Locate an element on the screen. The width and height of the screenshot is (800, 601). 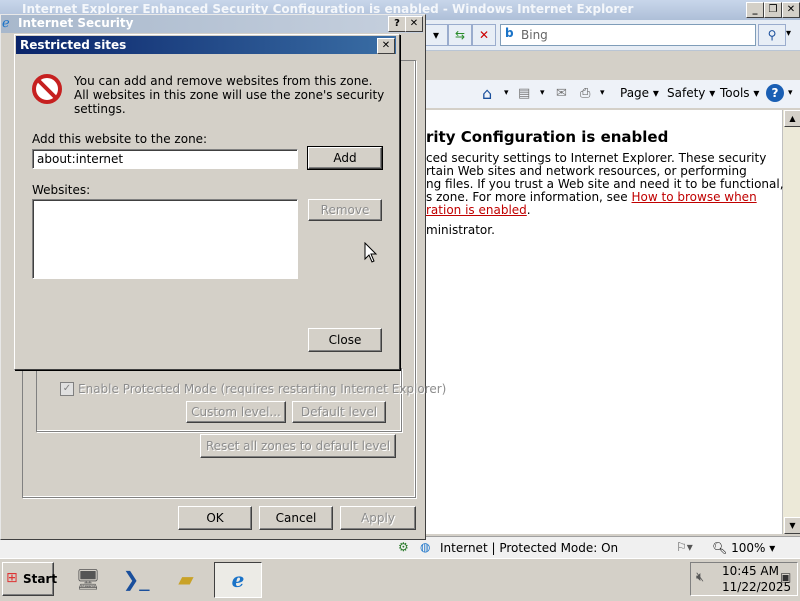
mail-icon: ✉ is located at coordinates (561, 93).